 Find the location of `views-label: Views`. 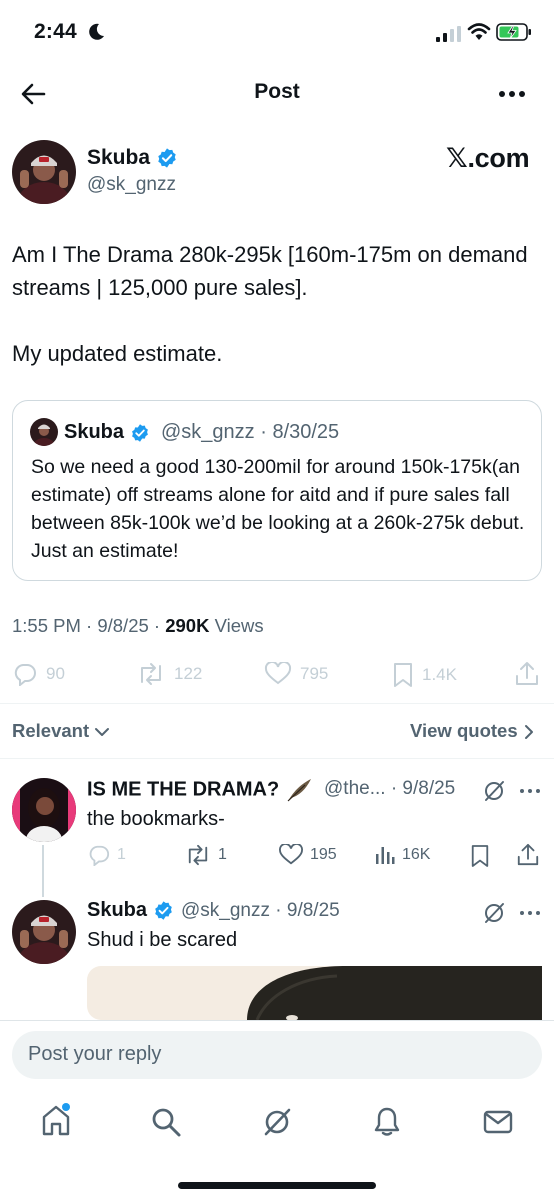

views-label: Views is located at coordinates (236, 625).